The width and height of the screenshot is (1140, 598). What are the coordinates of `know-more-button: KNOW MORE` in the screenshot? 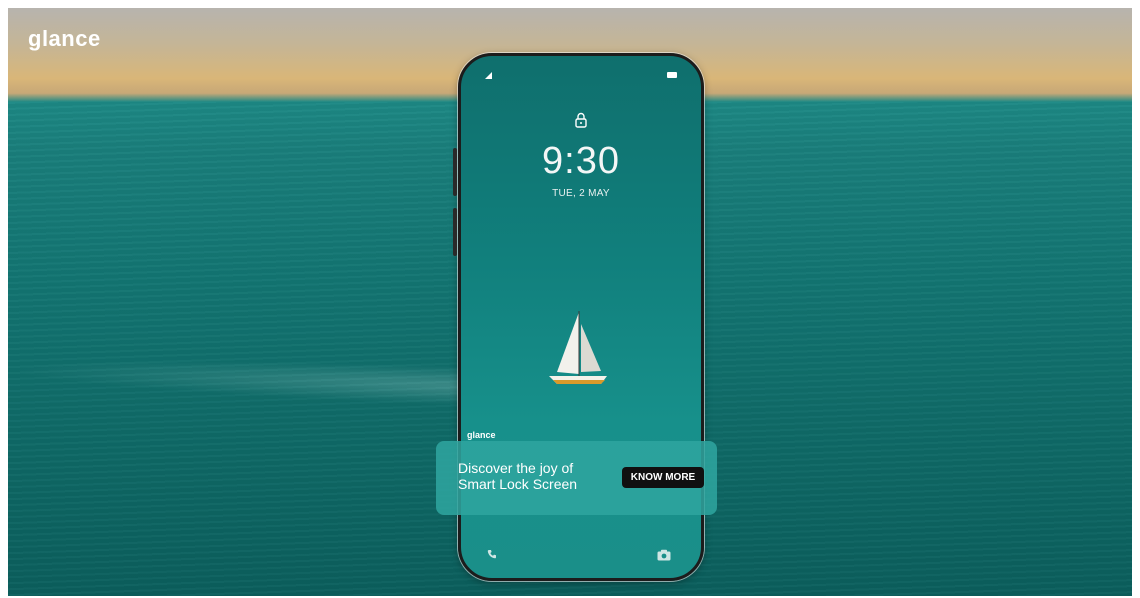 It's located at (663, 477).